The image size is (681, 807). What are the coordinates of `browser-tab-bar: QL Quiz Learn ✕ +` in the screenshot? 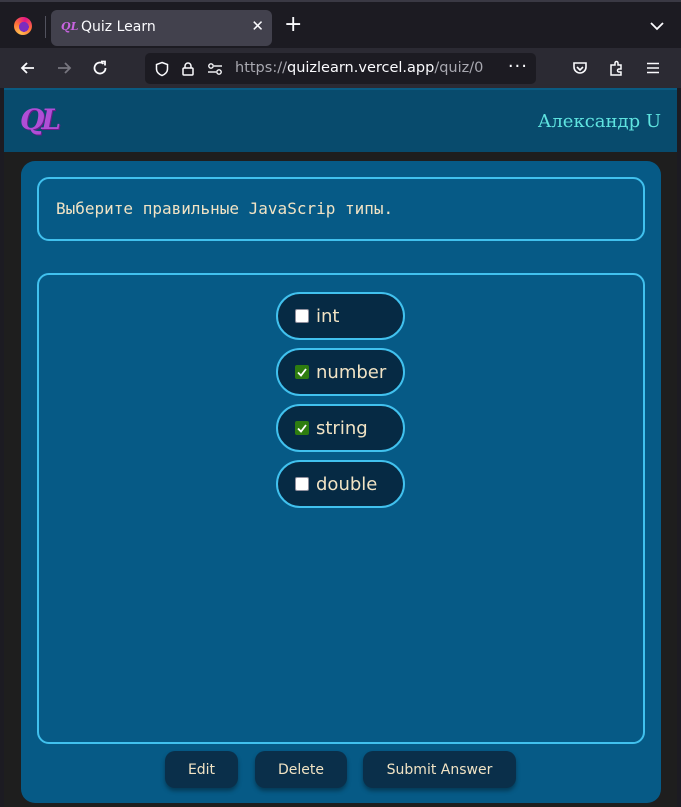 It's located at (340, 24).